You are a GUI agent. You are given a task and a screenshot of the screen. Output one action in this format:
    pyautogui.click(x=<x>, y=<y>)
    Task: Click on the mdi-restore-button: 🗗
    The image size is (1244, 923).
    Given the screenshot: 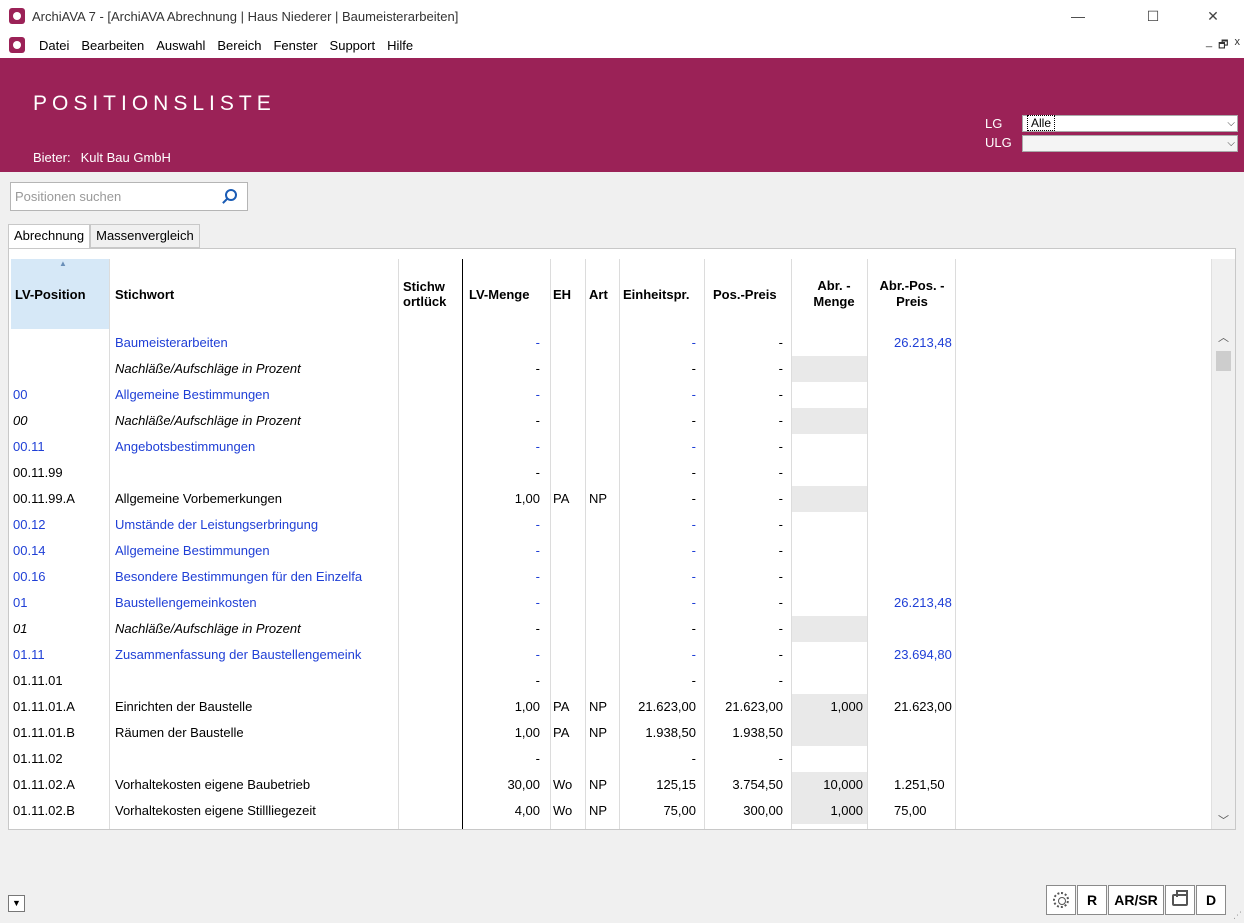 What is the action you would take?
    pyautogui.click(x=1223, y=45)
    